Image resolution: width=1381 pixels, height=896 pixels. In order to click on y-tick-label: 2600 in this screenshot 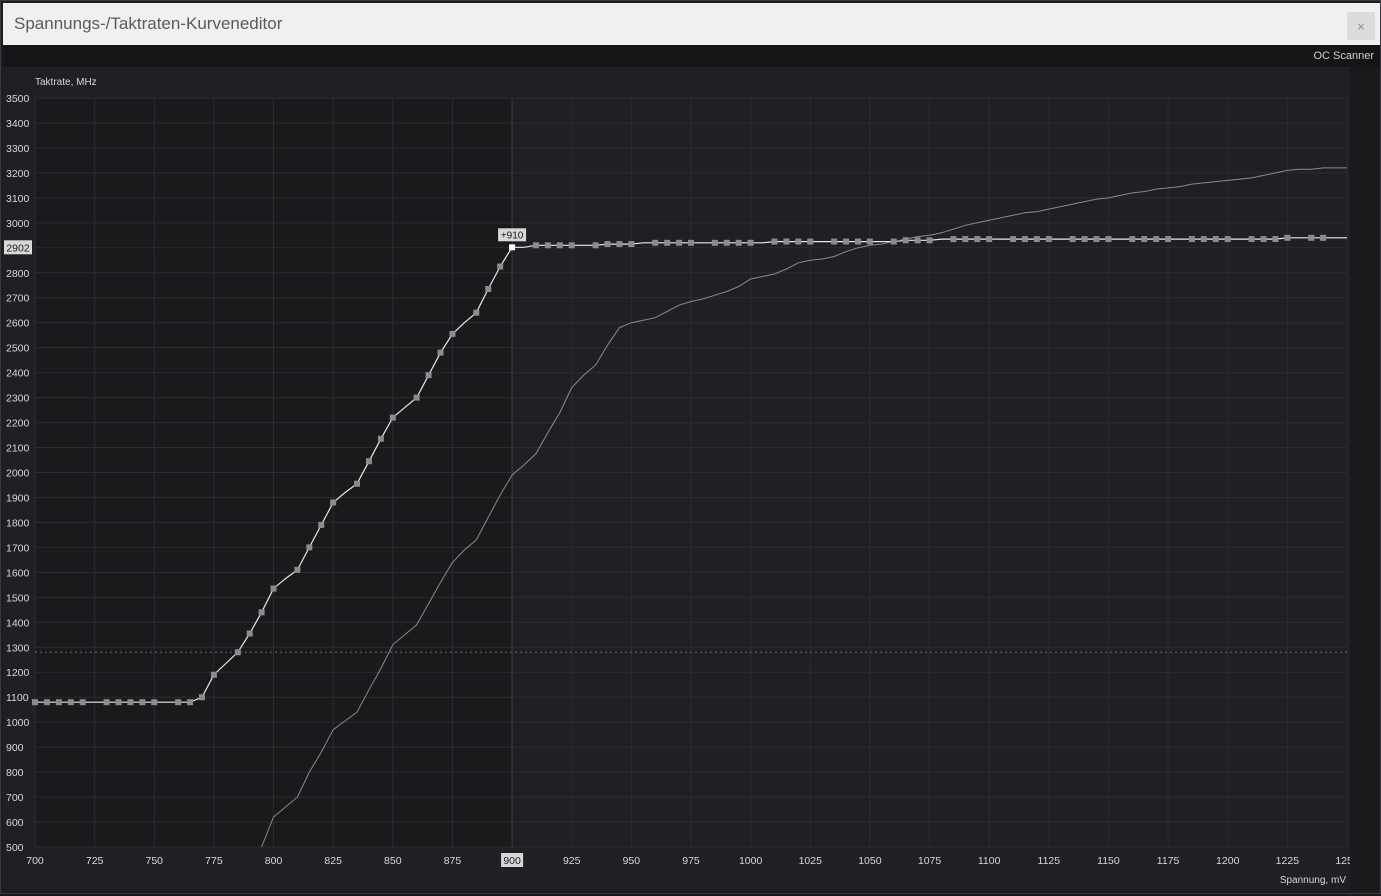, I will do `click(18, 324)`.